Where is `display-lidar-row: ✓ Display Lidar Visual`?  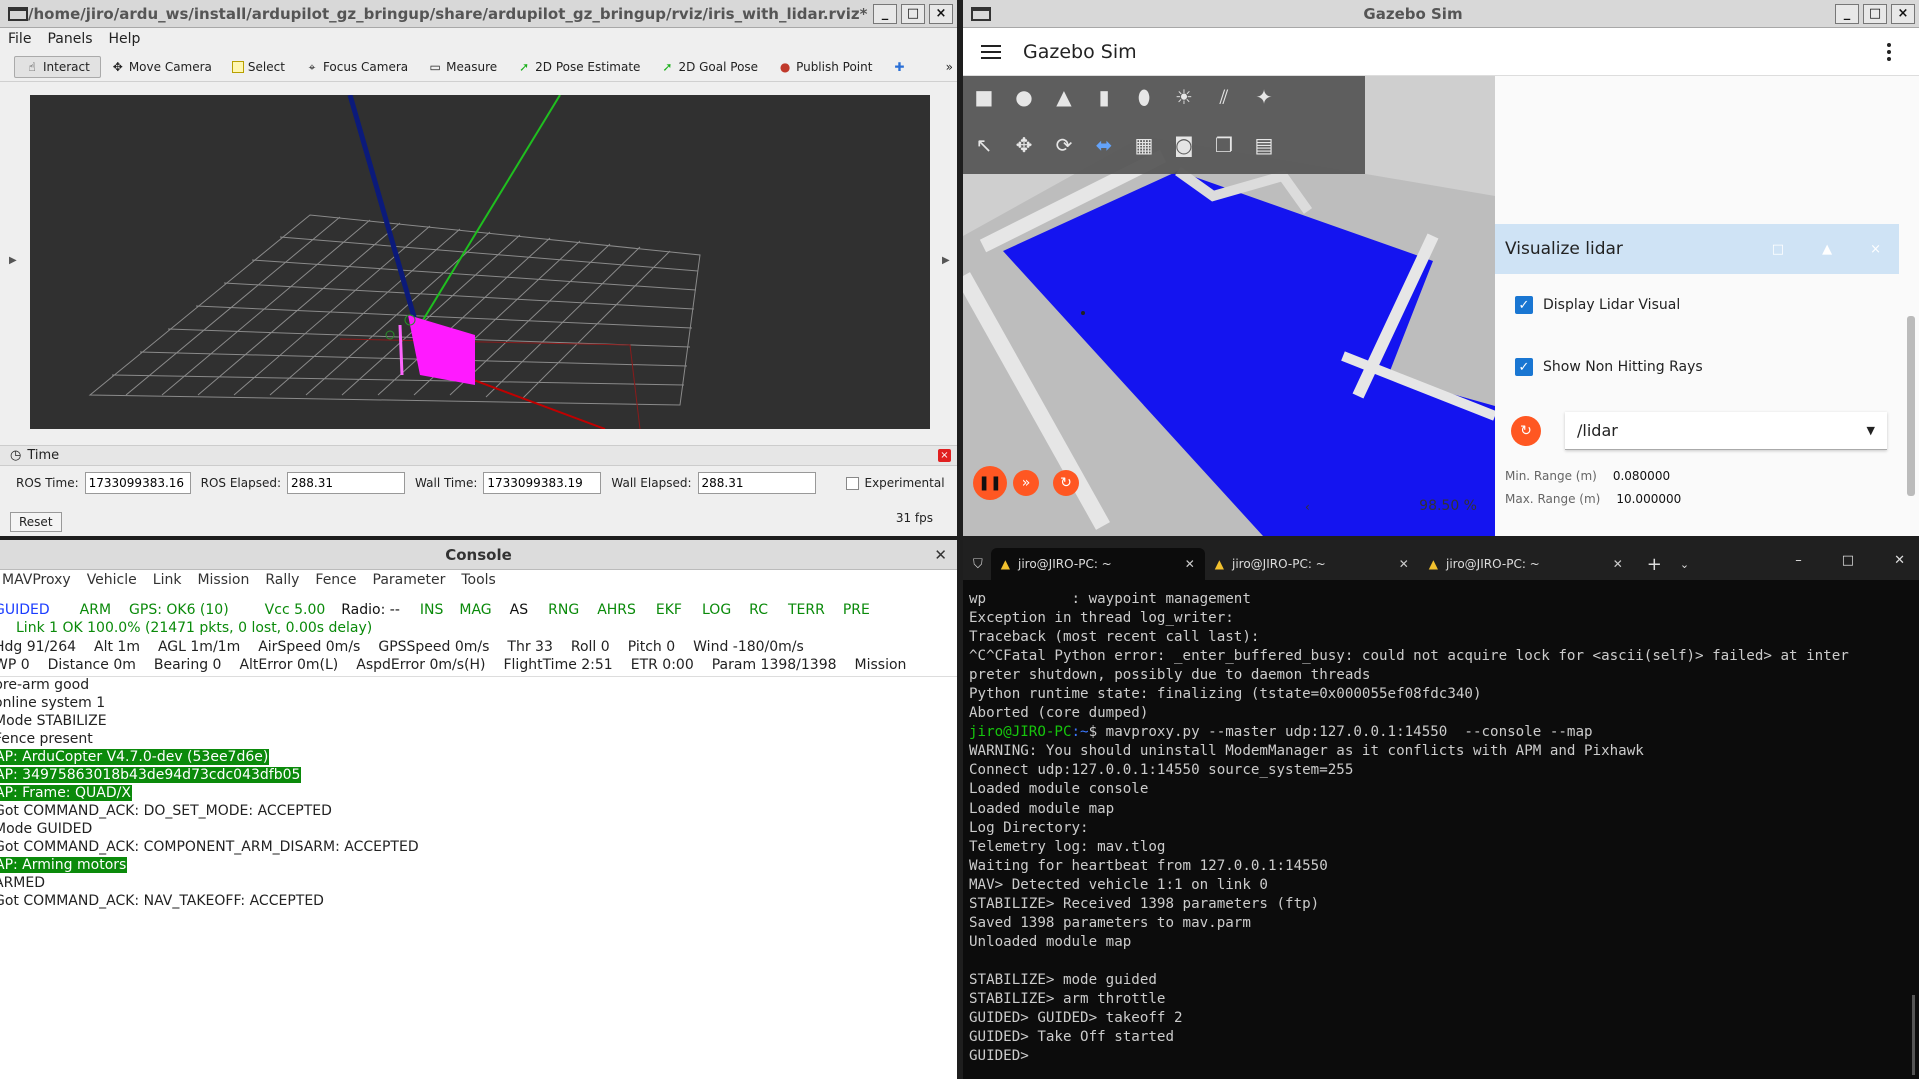 display-lidar-row: ✓ Display Lidar Visual is located at coordinates (1597, 305).